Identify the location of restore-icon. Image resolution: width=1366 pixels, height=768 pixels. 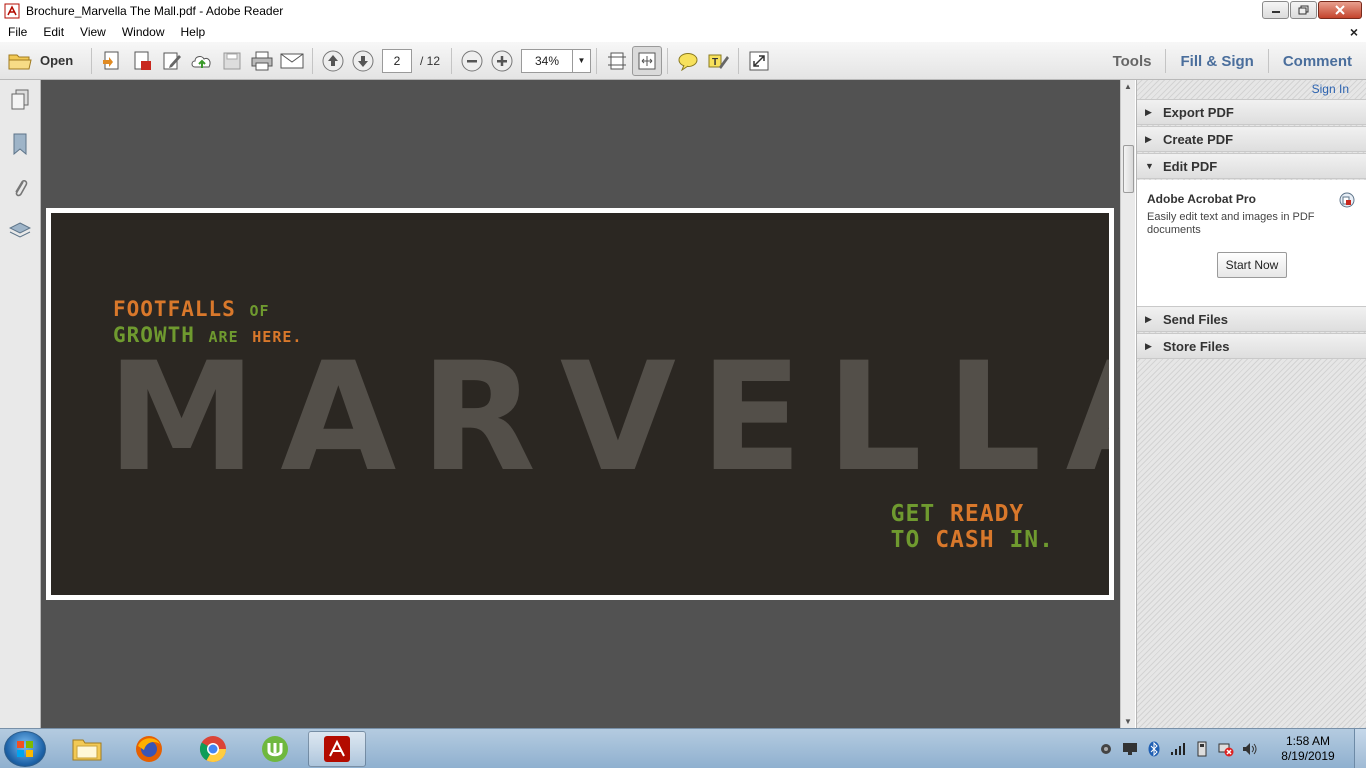
(1303, 10).